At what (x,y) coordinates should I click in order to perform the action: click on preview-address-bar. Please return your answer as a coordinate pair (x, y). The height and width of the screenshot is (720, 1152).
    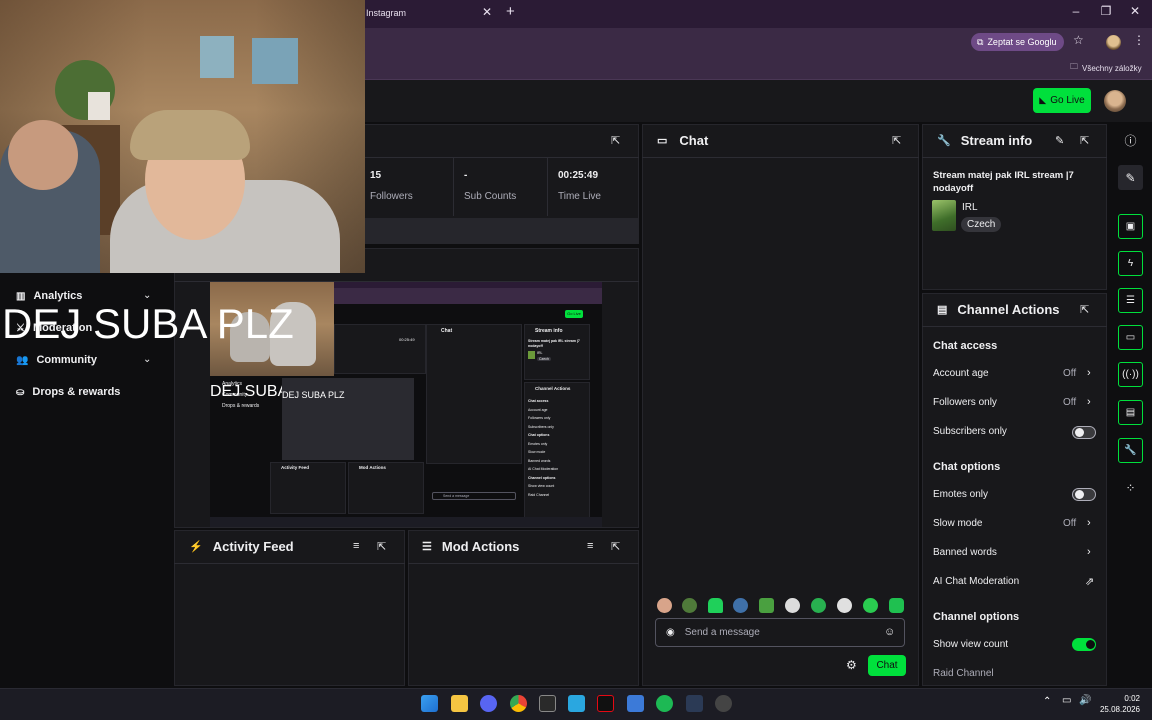
    Looking at the image, I should click on (466, 296).